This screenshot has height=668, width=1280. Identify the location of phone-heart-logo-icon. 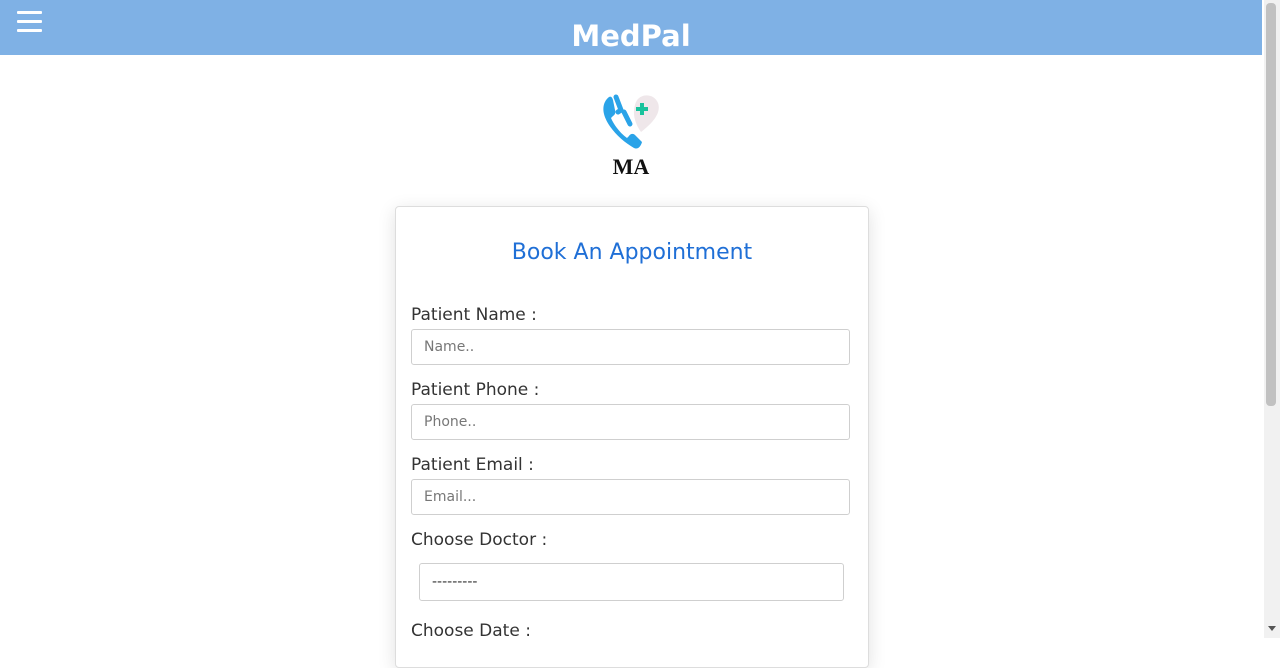
(631, 121).